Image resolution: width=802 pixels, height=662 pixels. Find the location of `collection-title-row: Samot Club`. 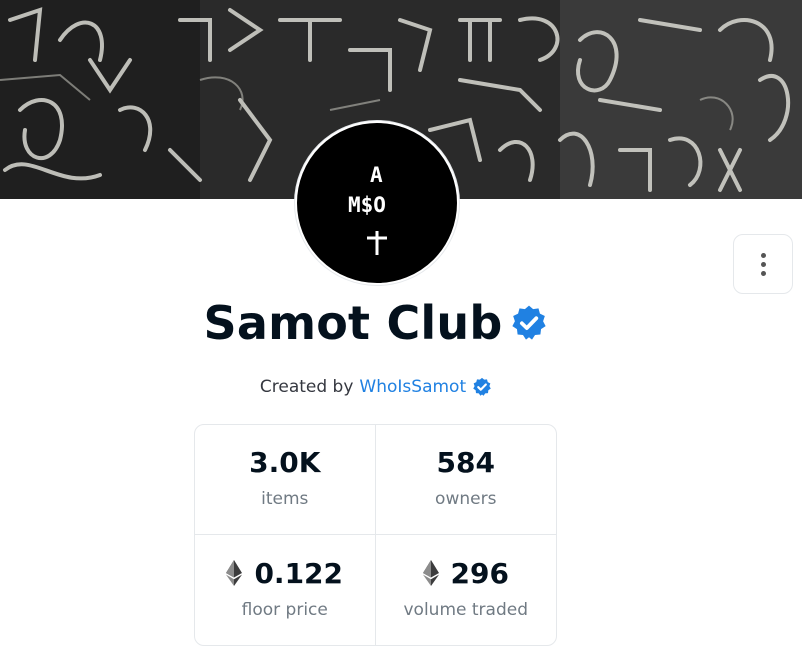

collection-title-row: Samot Club is located at coordinates (376, 323).